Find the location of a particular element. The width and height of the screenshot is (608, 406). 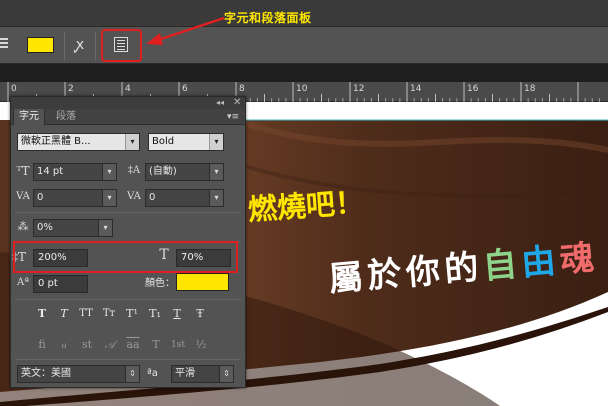

character-color-swatch is located at coordinates (202, 282).